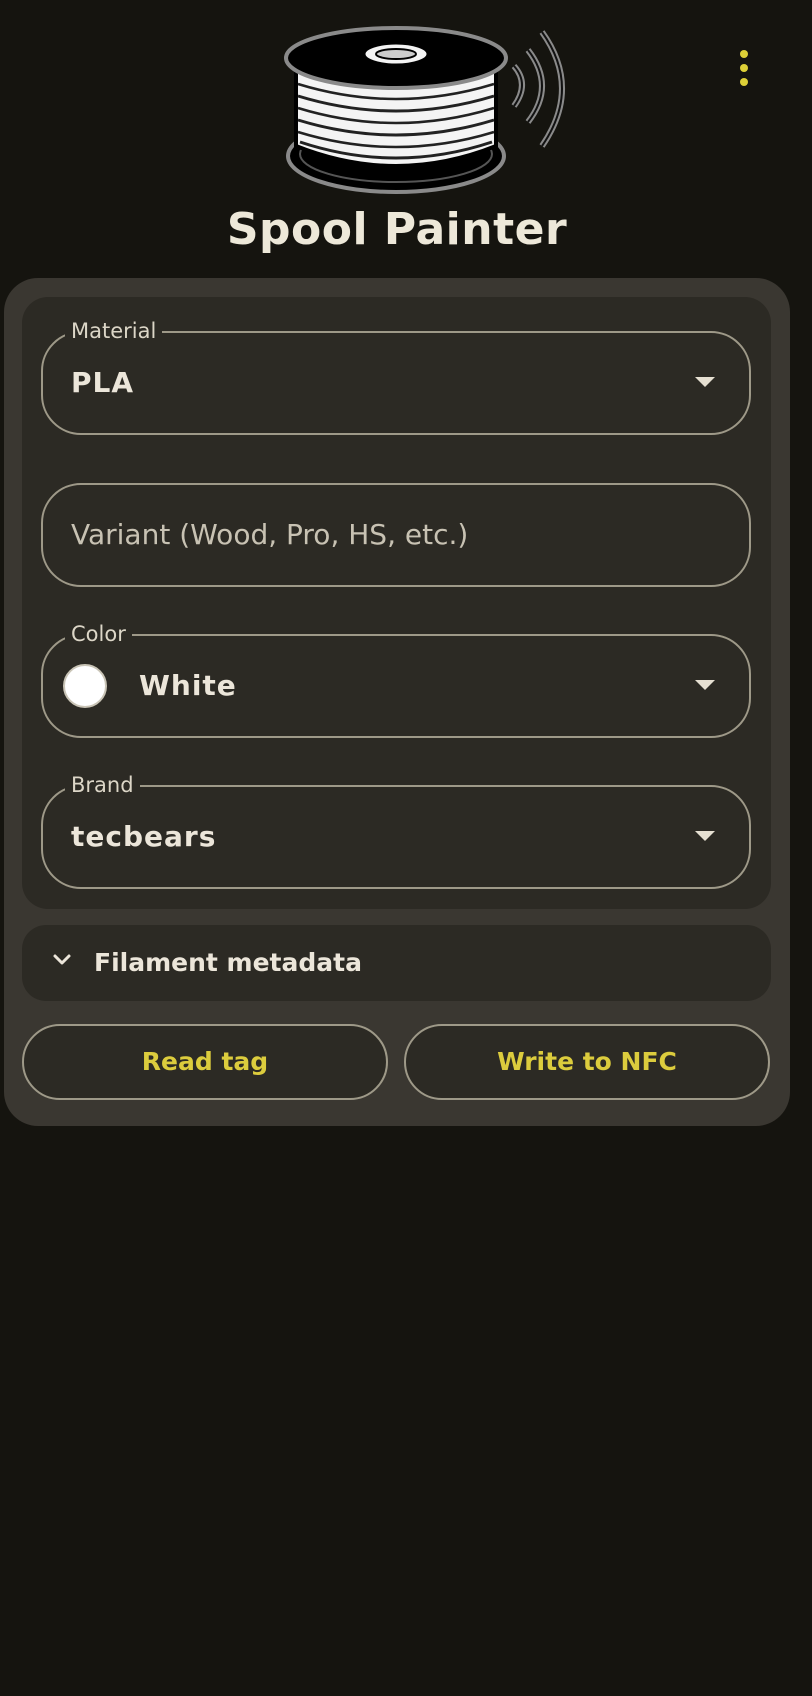 This screenshot has height=1696, width=812. What do you see at coordinates (270, 534) in the screenshot?
I see `variant-placeholder: Variant (Wood, Pro, HS, etc.)` at bounding box center [270, 534].